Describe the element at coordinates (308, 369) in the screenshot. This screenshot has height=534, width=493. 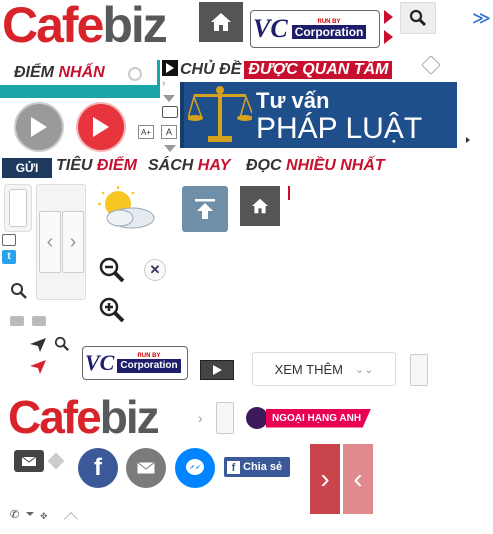
I see `xem-them-label: XEM THÊM` at that location.